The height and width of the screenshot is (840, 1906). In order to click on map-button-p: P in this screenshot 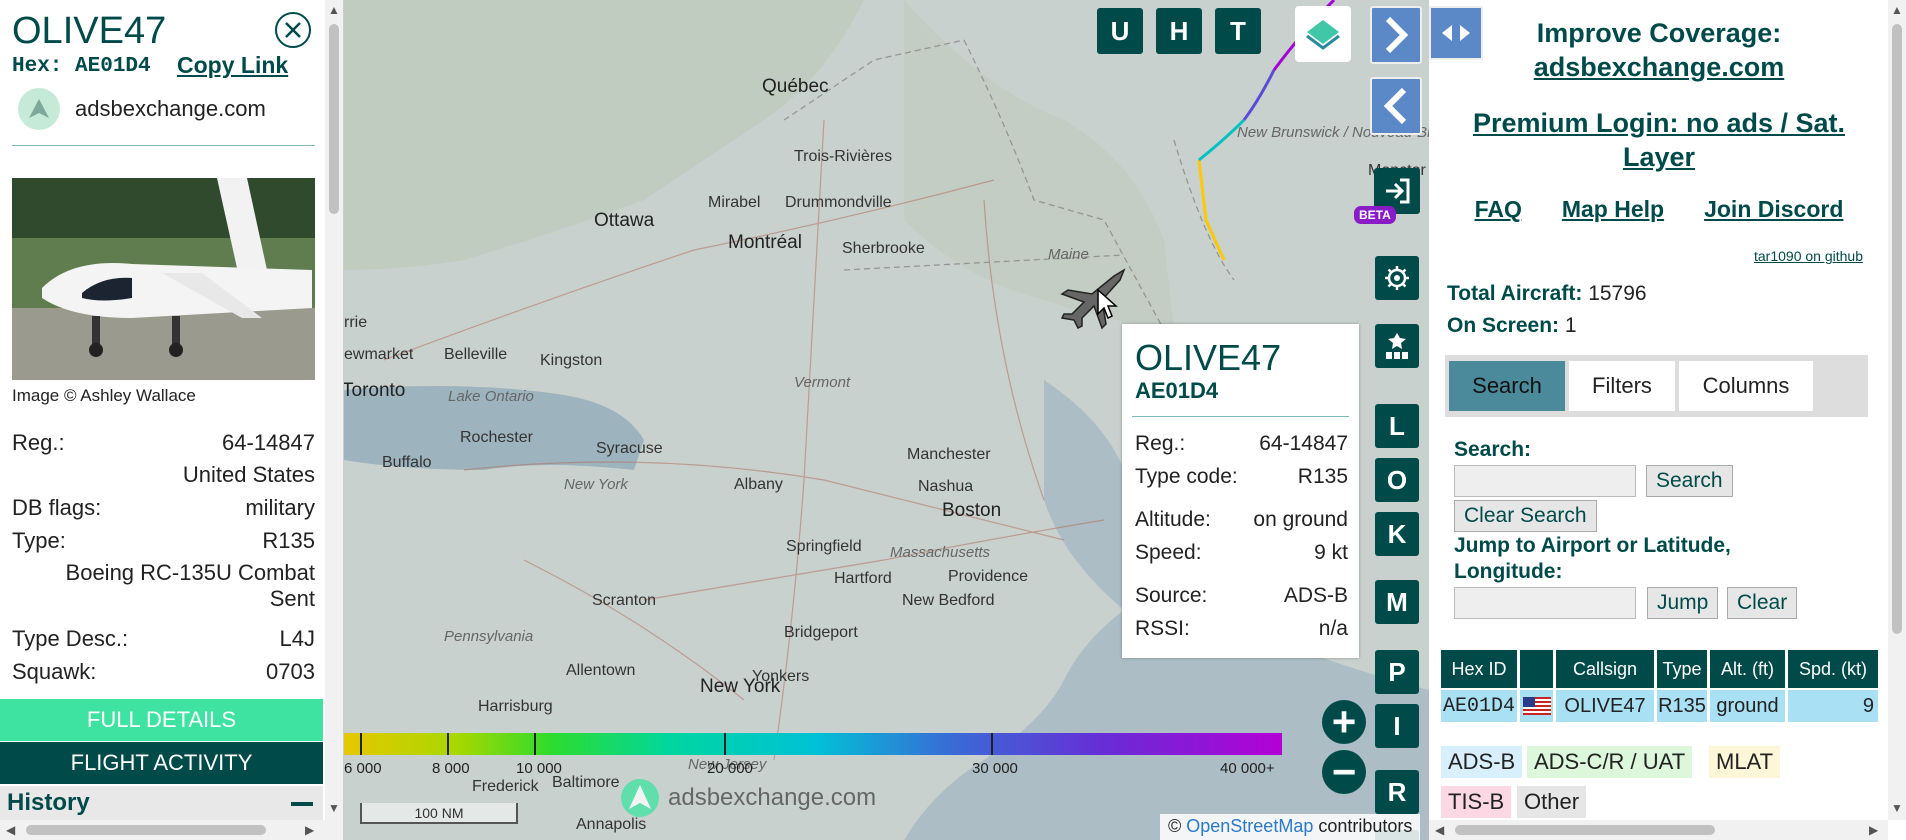, I will do `click(1397, 672)`.